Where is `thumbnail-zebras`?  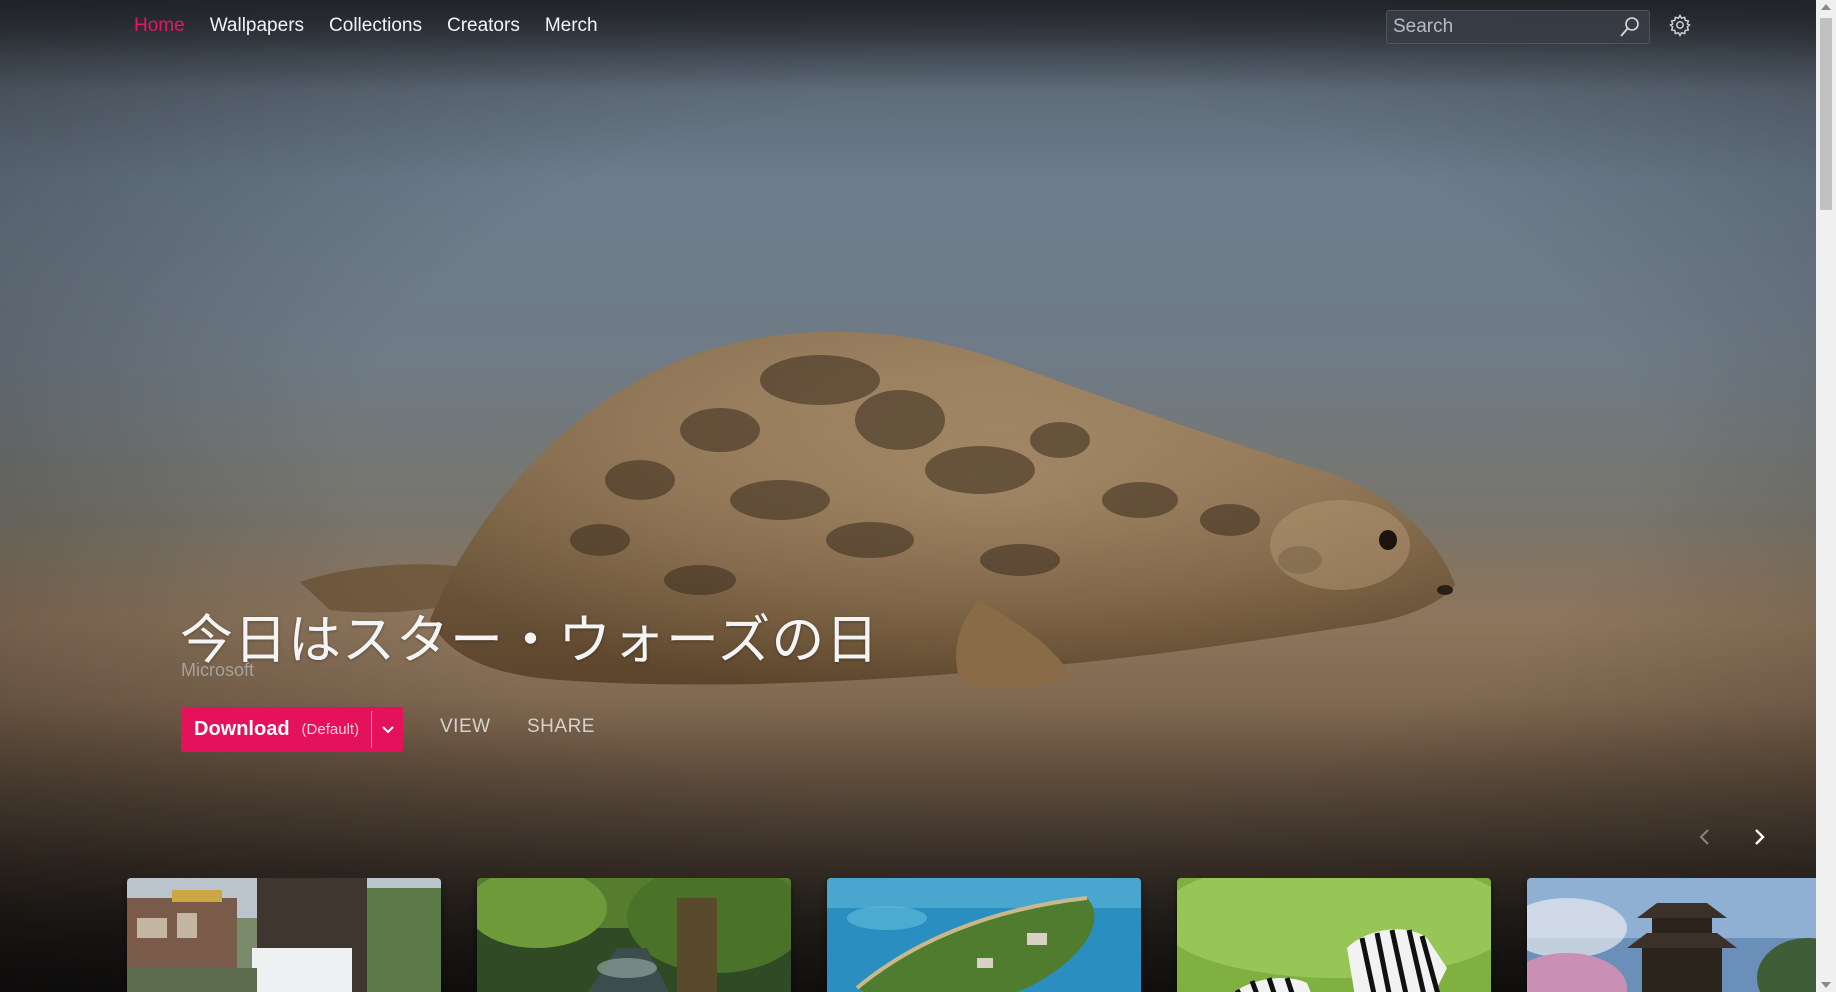
thumbnail-zebras is located at coordinates (1334, 935).